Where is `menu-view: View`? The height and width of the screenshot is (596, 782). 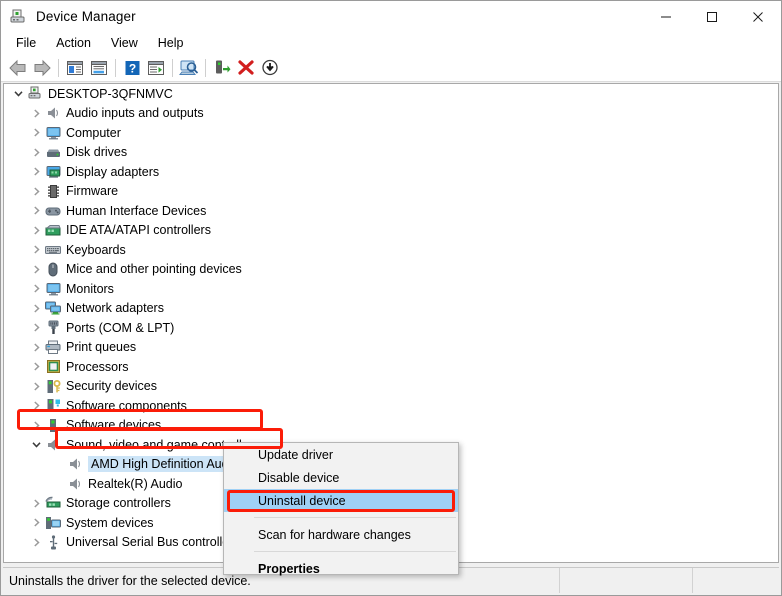
menu-view: View is located at coordinates (124, 43).